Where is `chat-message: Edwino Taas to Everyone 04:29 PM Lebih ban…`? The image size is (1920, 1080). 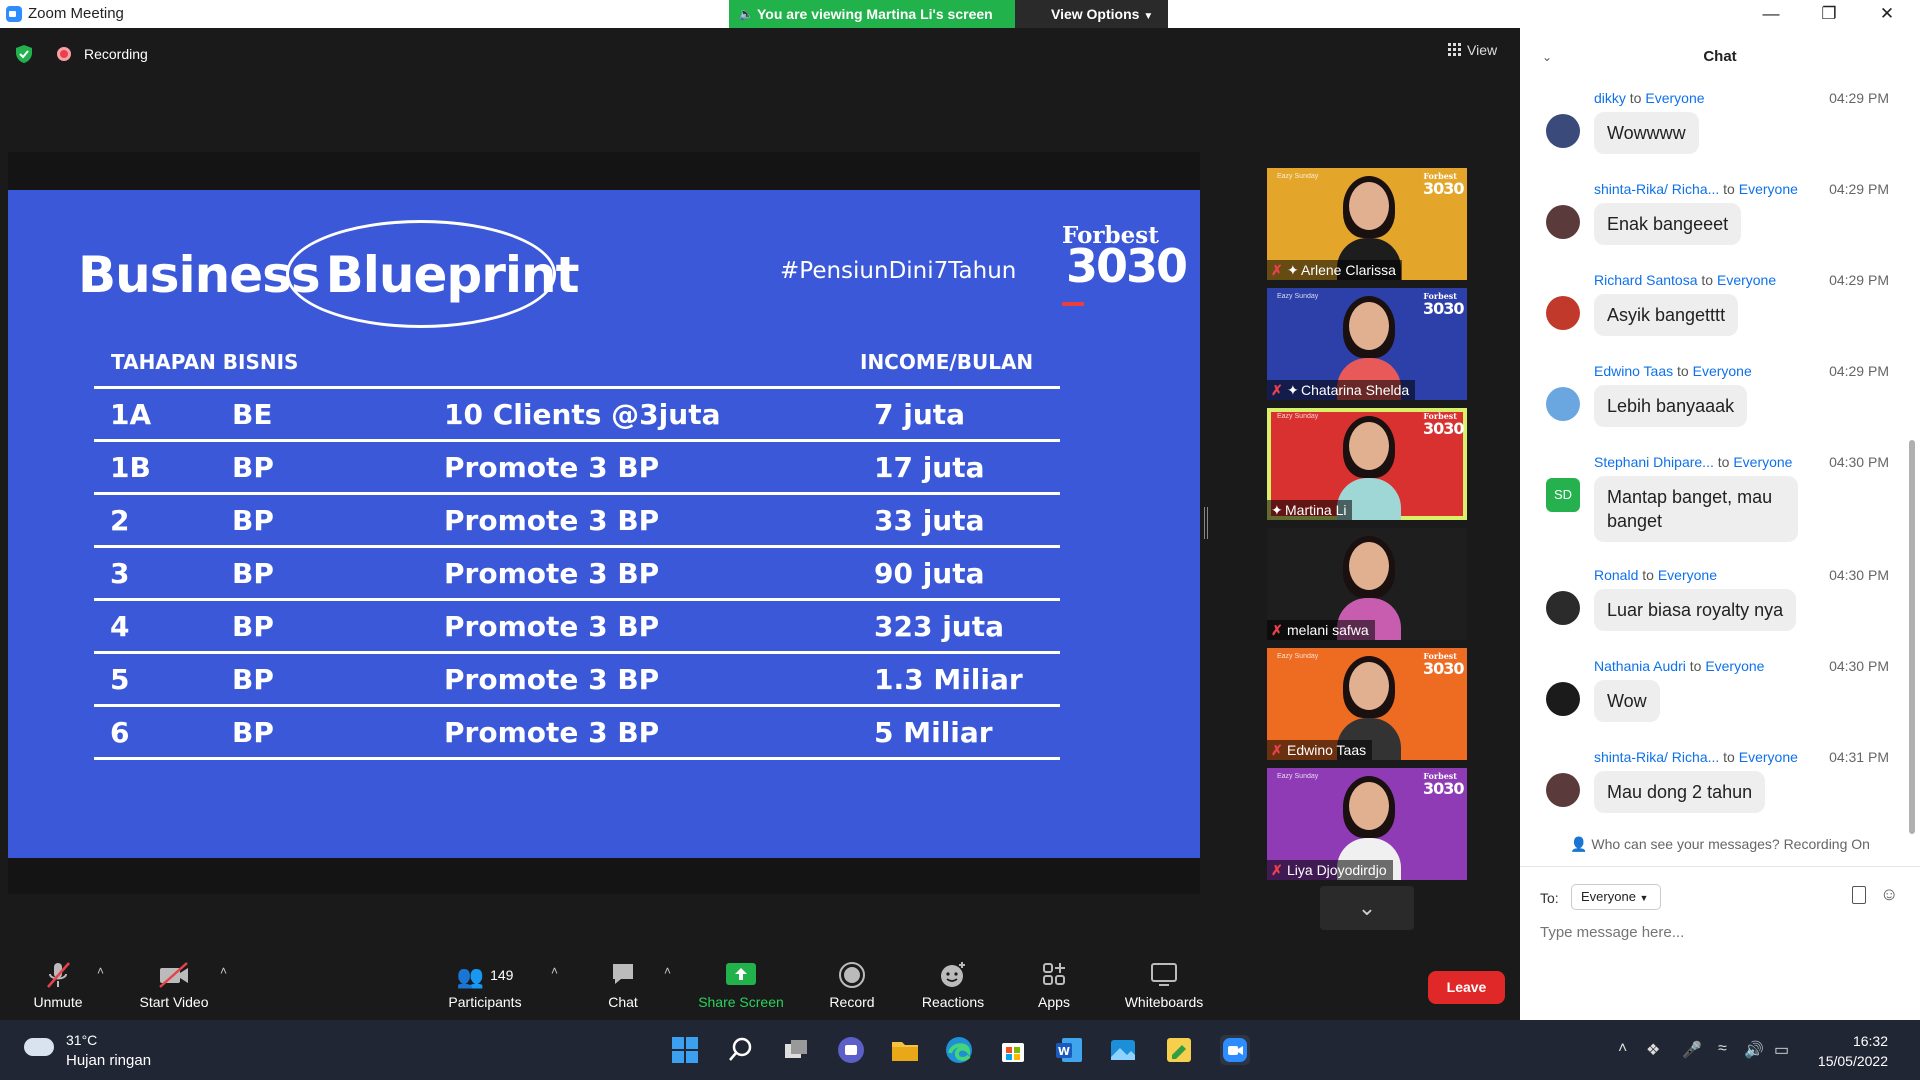 chat-message: Edwino Taas to Everyone 04:29 PM Lebih ban… is located at coordinates (1712, 408).